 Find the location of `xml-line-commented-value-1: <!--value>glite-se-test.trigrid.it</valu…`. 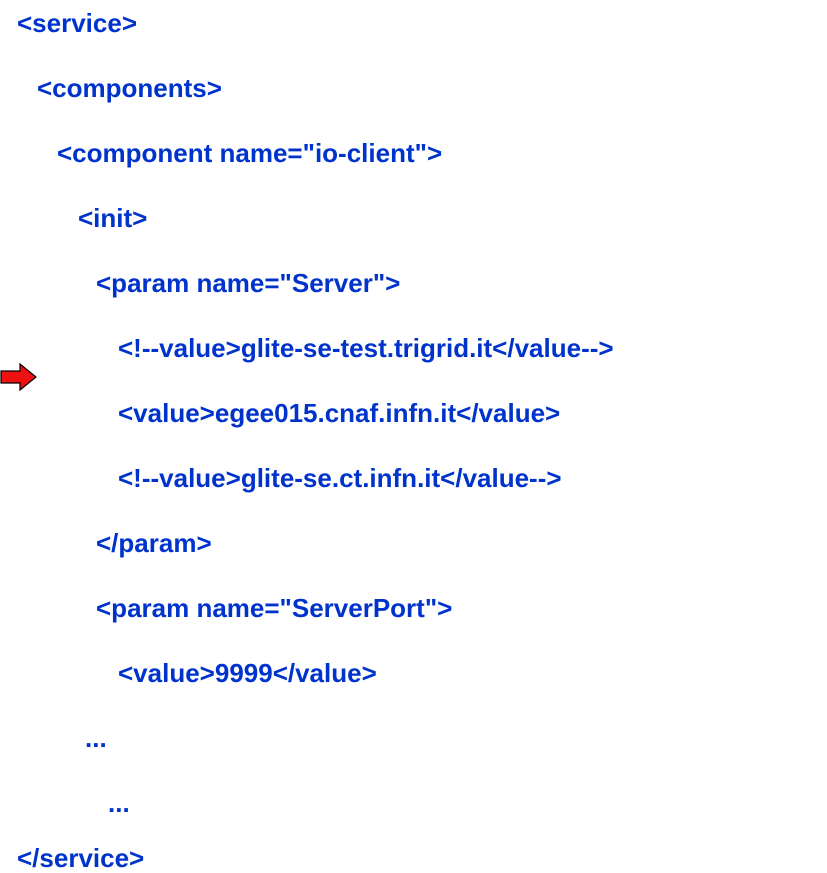

xml-line-commented-value-1: <!--value>glite-se-test.trigrid.it</valu… is located at coordinates (366, 348).